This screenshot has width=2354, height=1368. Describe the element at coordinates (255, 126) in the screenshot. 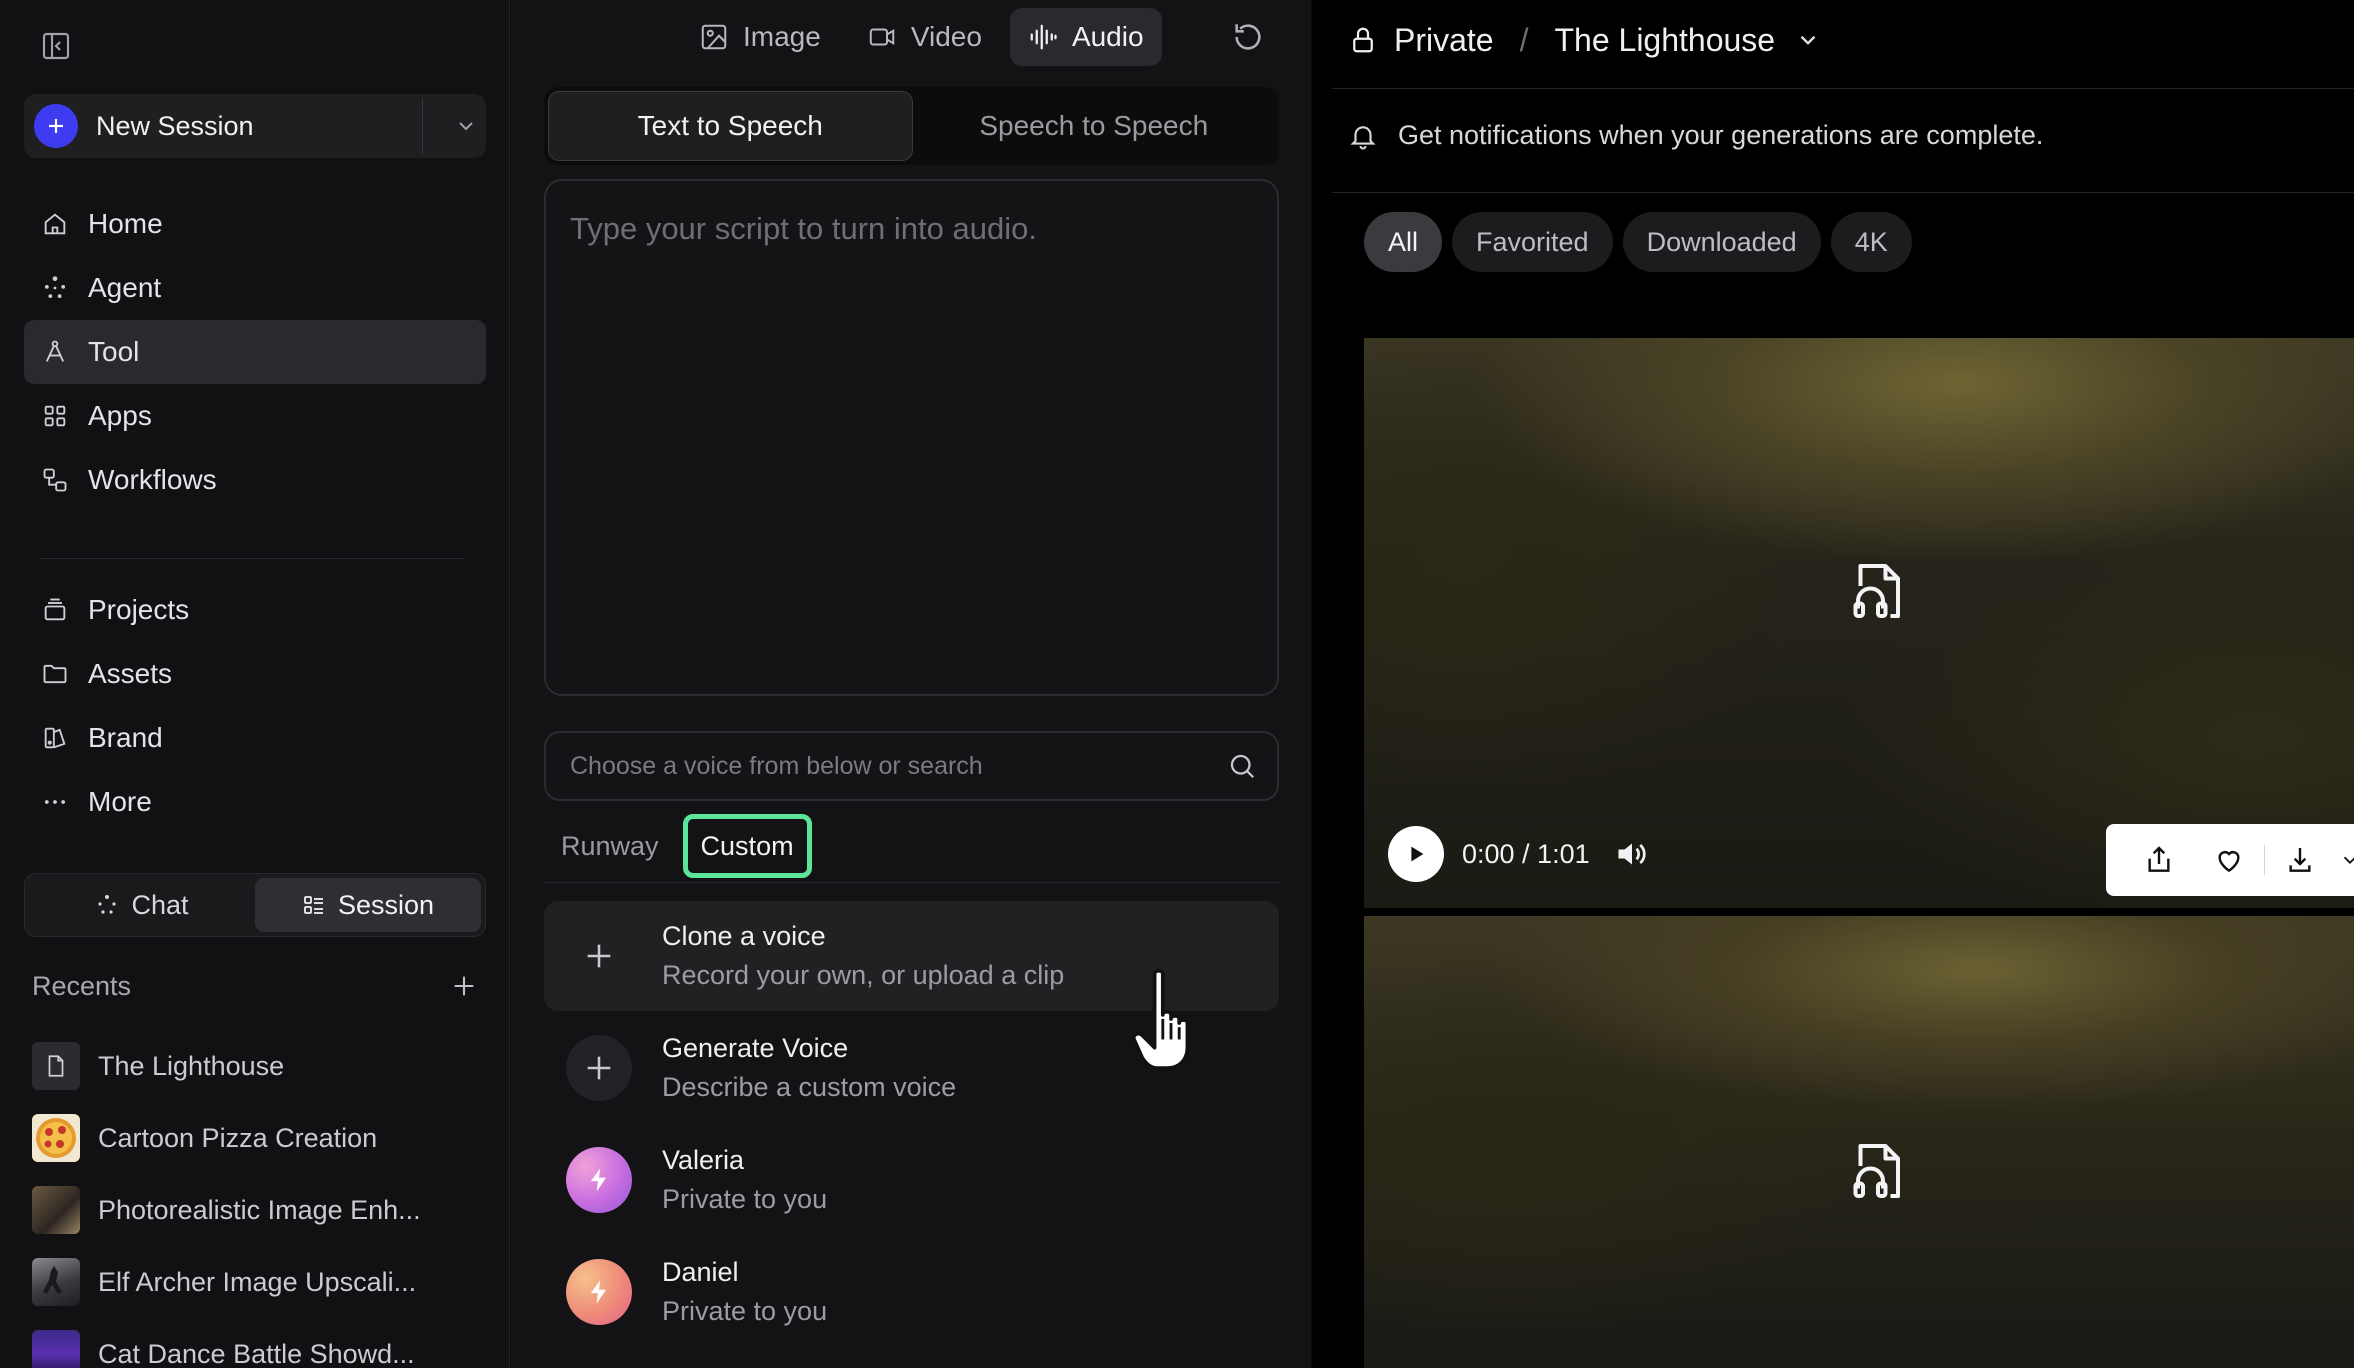

I see `new-session-button: New Session` at that location.